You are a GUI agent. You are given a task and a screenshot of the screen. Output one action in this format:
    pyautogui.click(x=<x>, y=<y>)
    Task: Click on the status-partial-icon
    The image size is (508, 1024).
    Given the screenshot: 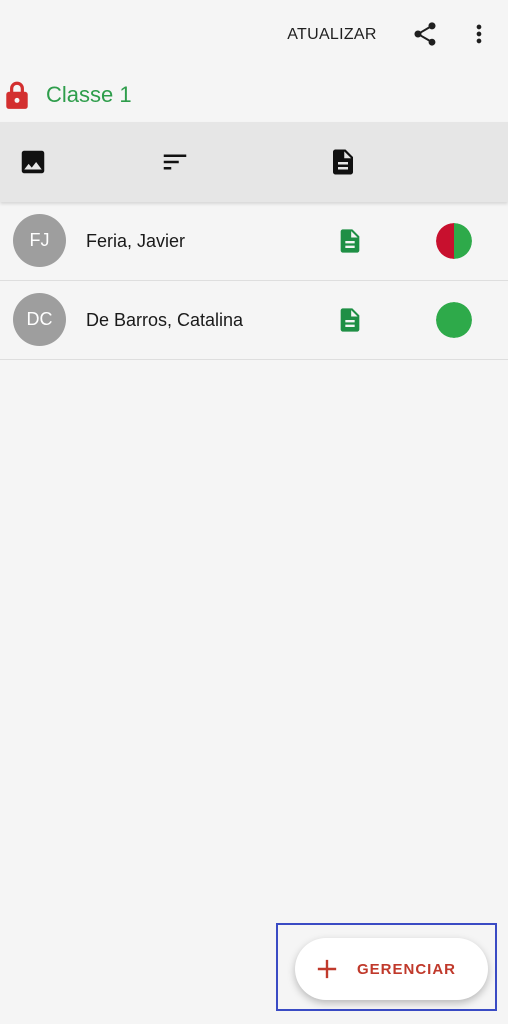 What is the action you would take?
    pyautogui.click(x=454, y=241)
    